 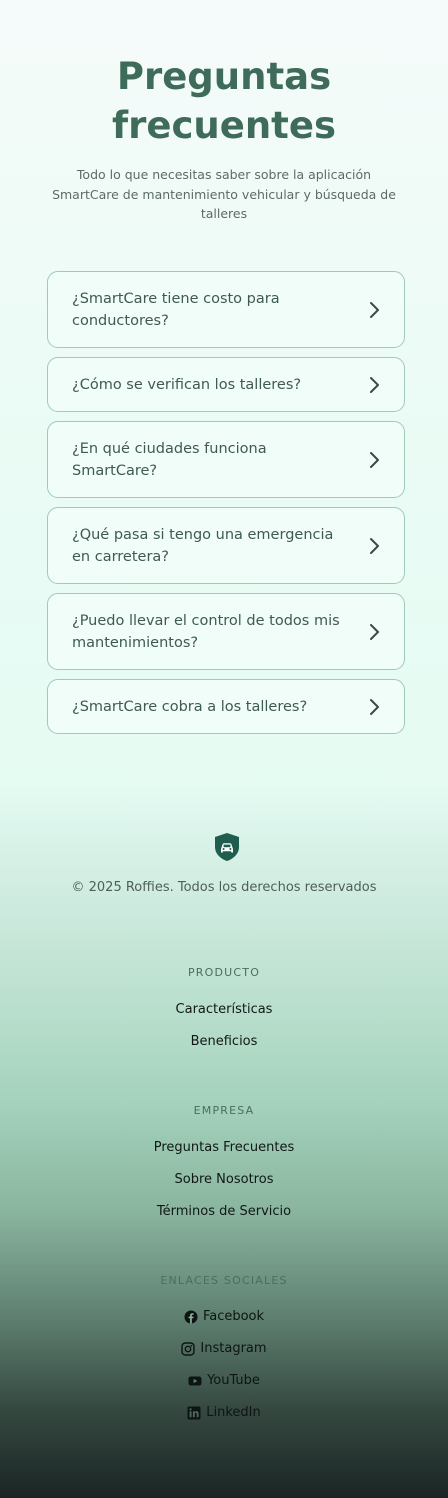 I want to click on social-link-linkedin: LinkedIn, so click(x=224, y=1412).